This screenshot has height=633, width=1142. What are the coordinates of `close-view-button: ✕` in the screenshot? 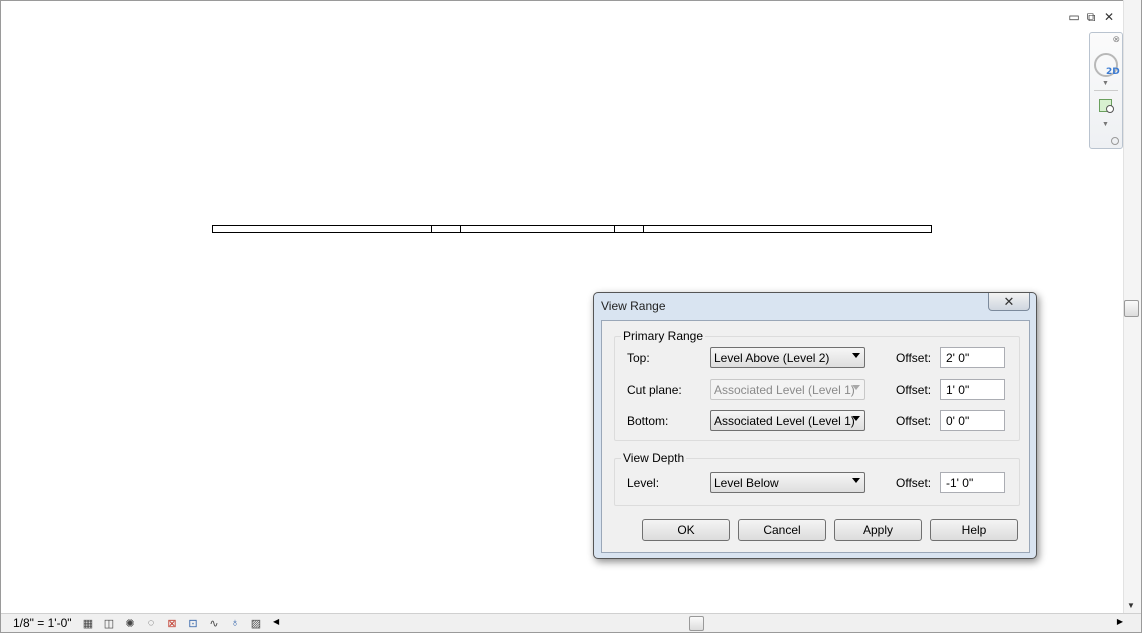 It's located at (1109, 17).